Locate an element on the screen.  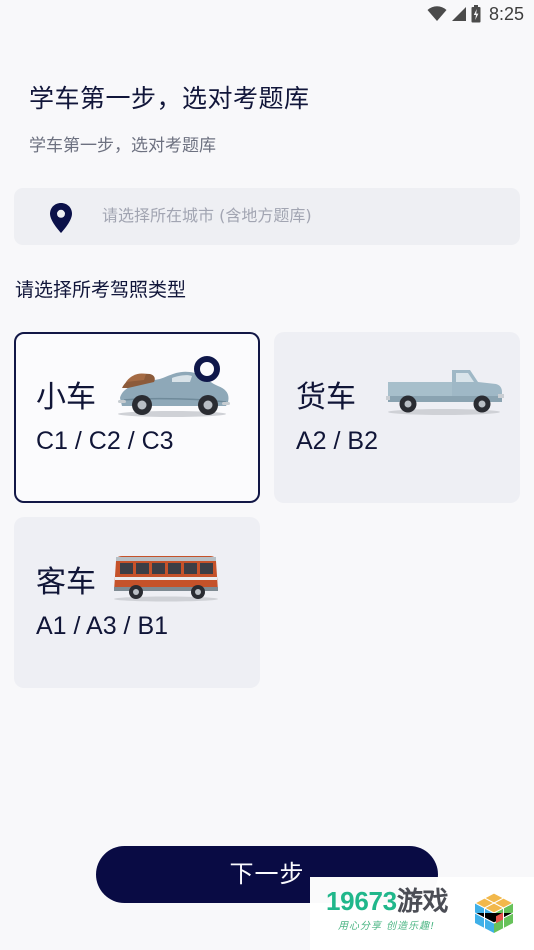
city-selector: 请选择所在城市 (含地方题库) is located at coordinates (267, 216).